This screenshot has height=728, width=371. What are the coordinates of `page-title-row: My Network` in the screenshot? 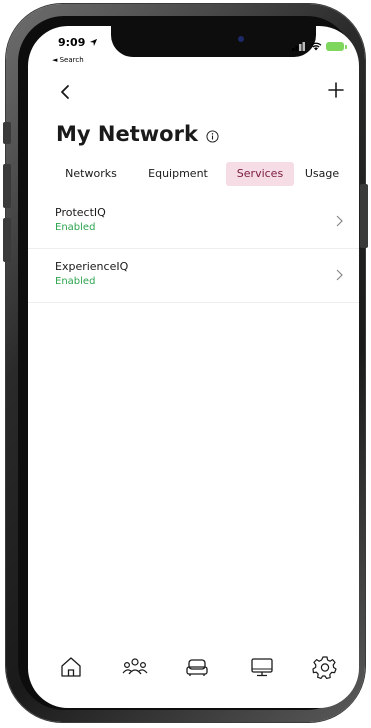 It's located at (137, 134).